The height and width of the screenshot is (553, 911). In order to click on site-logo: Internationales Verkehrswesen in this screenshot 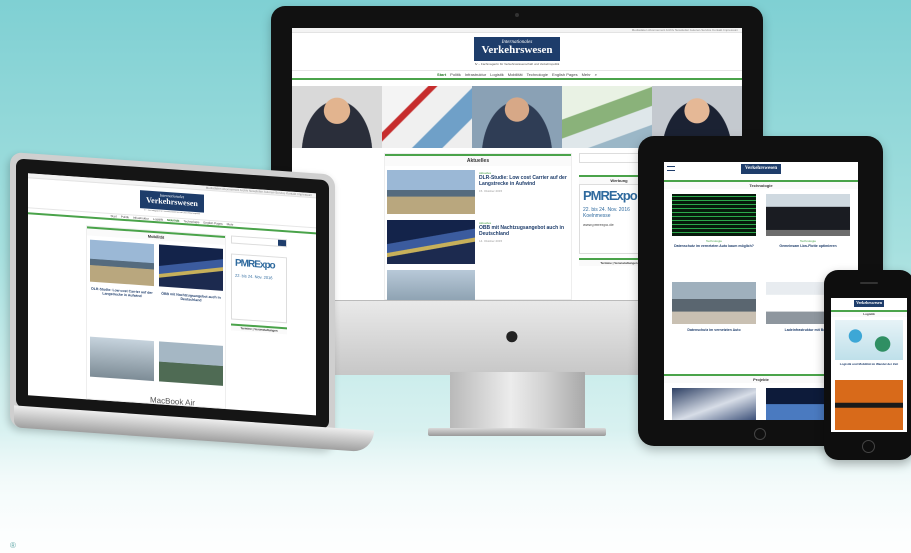, I will do `click(517, 49)`.